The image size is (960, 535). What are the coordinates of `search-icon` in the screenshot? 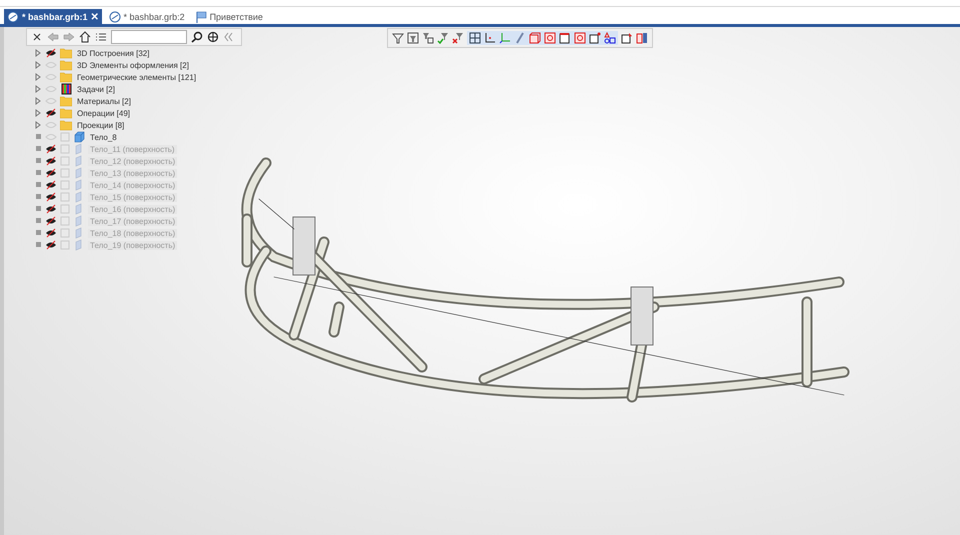 It's located at (197, 37).